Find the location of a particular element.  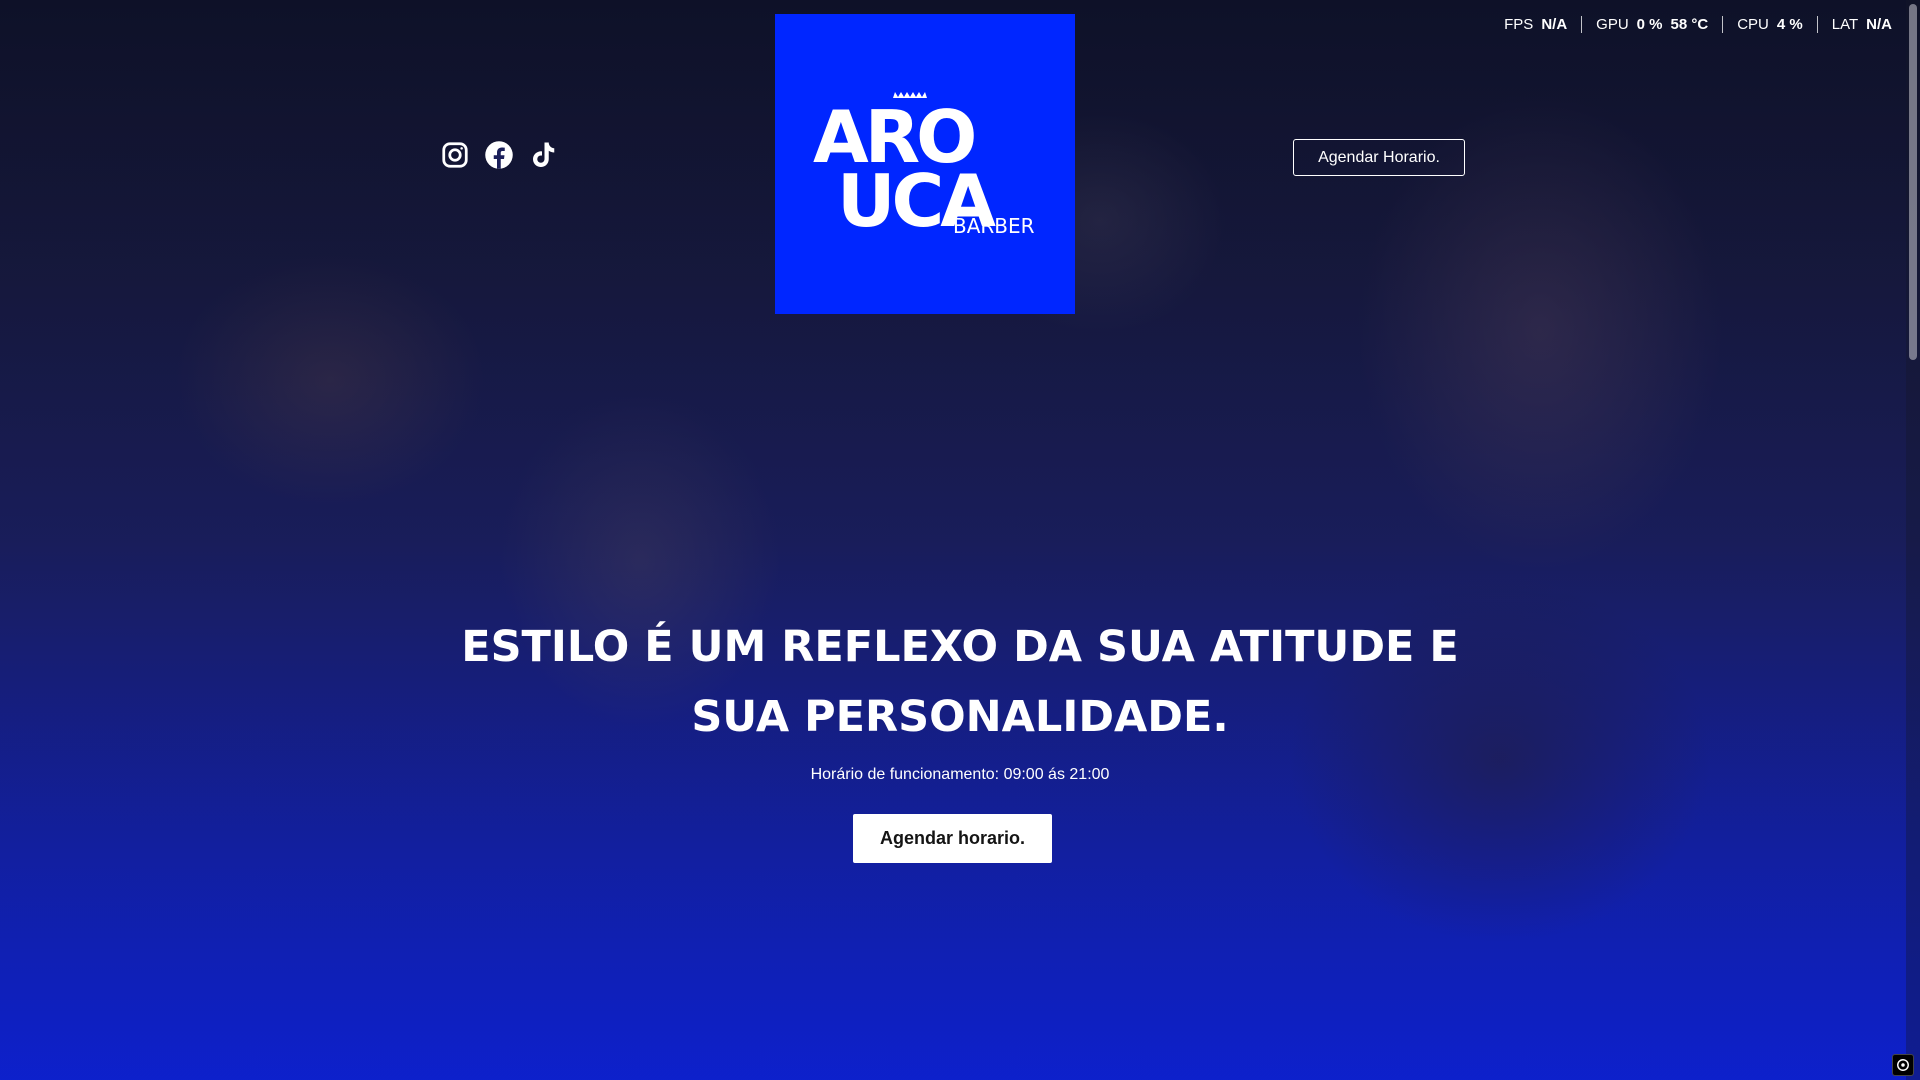

hero-book-button: Agendar horario. is located at coordinates (952, 838).